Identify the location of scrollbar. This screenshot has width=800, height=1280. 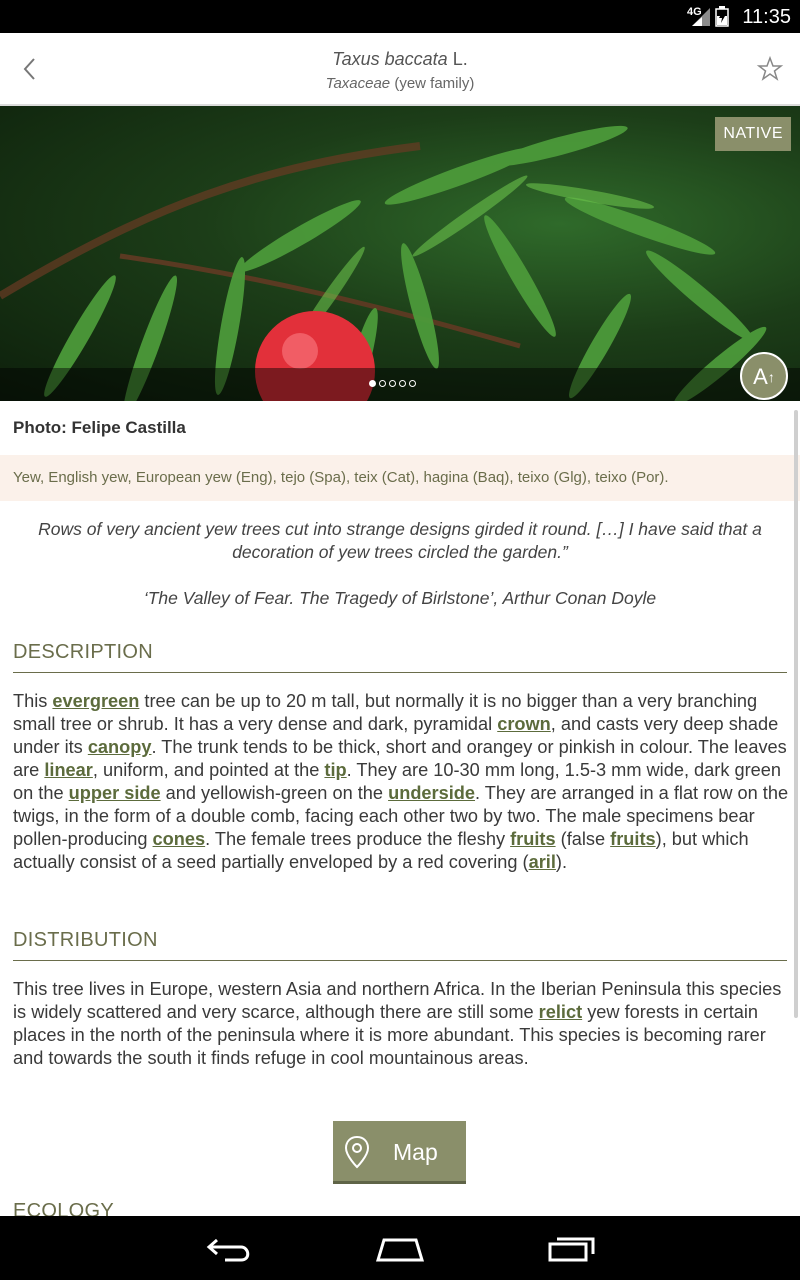
(796, 714).